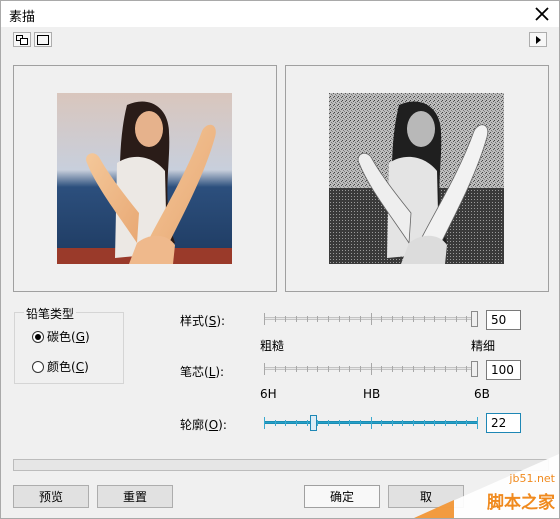 This screenshot has height=519, width=560. I want to click on single-preview-icon, so click(43, 39).